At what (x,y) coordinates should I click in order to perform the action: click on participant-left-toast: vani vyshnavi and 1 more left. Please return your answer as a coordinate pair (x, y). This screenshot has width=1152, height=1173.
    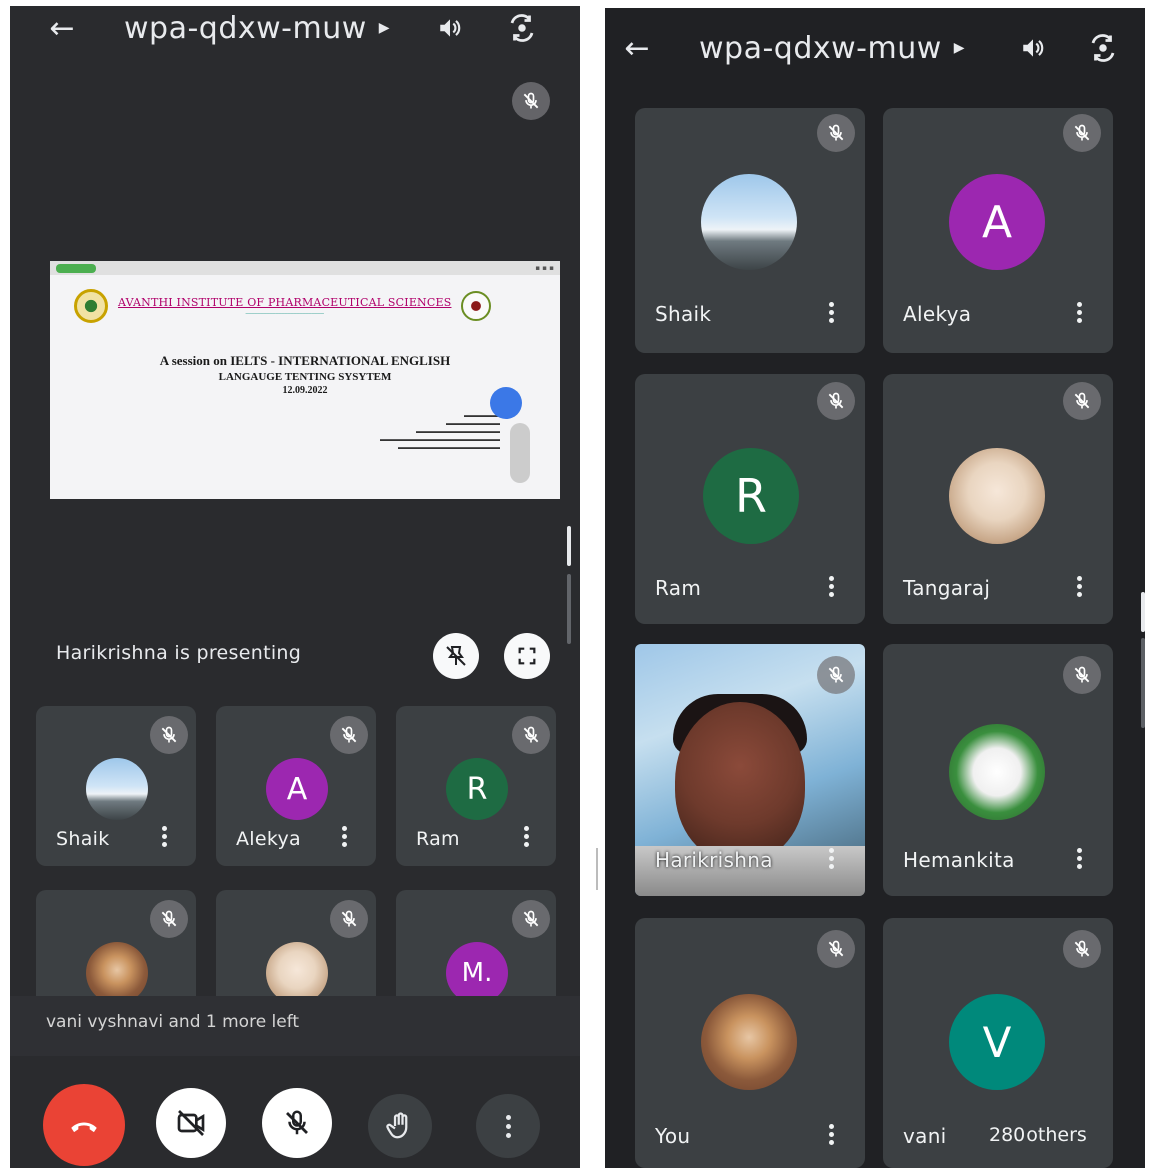
    Looking at the image, I should click on (295, 1026).